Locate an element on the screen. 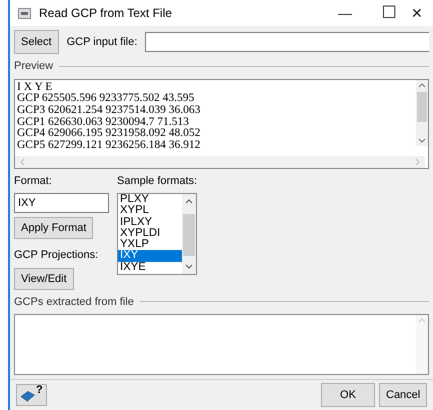 Image resolution: width=433 pixels, height=410 pixels. list-item: YXLP is located at coordinates (150, 244).